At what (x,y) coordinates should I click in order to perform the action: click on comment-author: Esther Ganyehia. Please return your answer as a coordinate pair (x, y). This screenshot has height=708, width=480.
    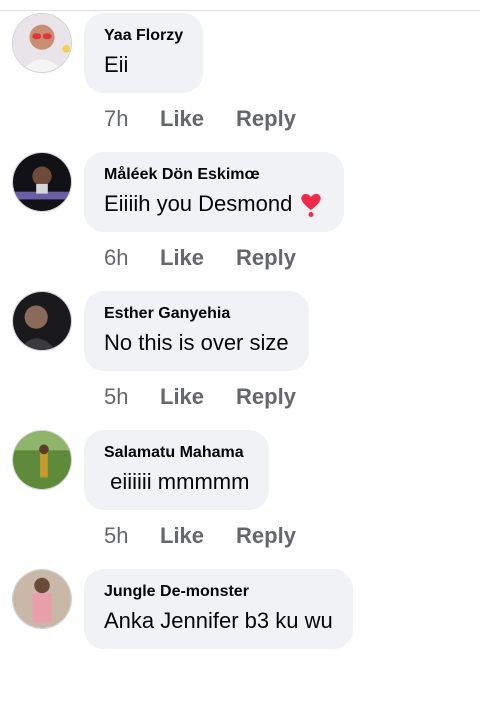
    Looking at the image, I should click on (196, 314).